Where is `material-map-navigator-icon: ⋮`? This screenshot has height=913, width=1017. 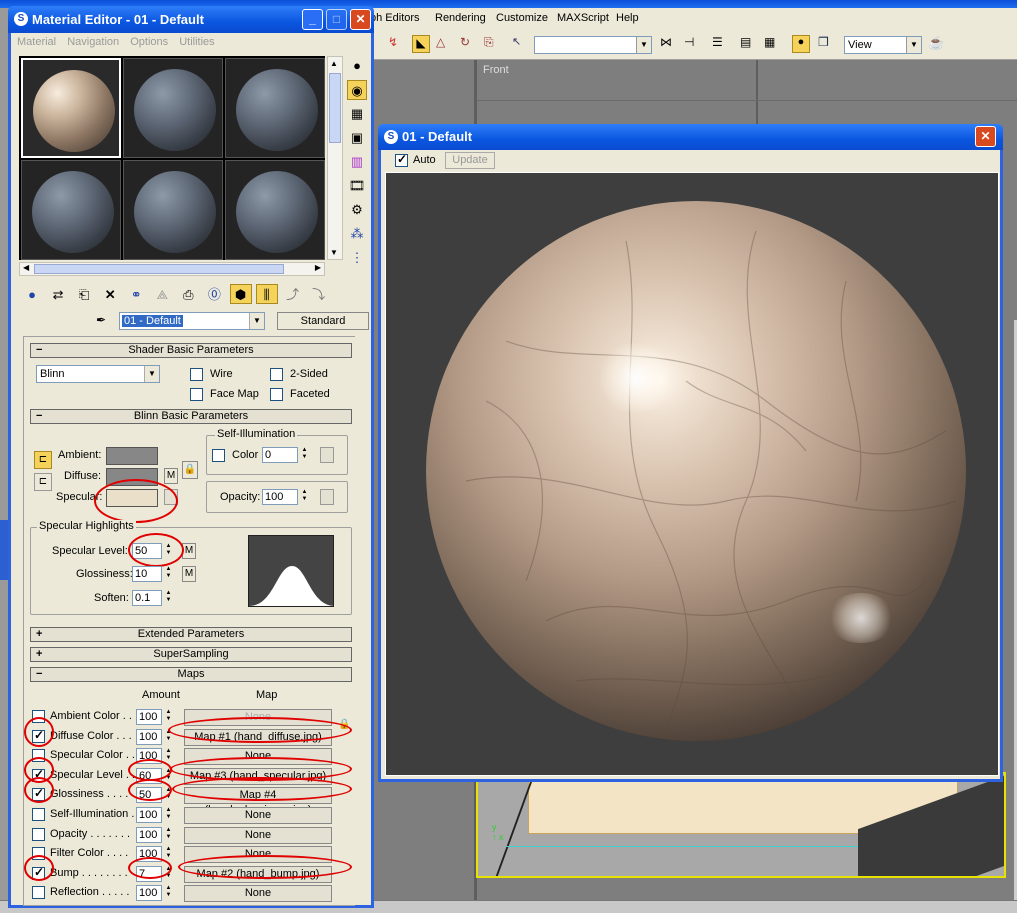 material-map-navigator-icon: ⋮ is located at coordinates (357, 258).